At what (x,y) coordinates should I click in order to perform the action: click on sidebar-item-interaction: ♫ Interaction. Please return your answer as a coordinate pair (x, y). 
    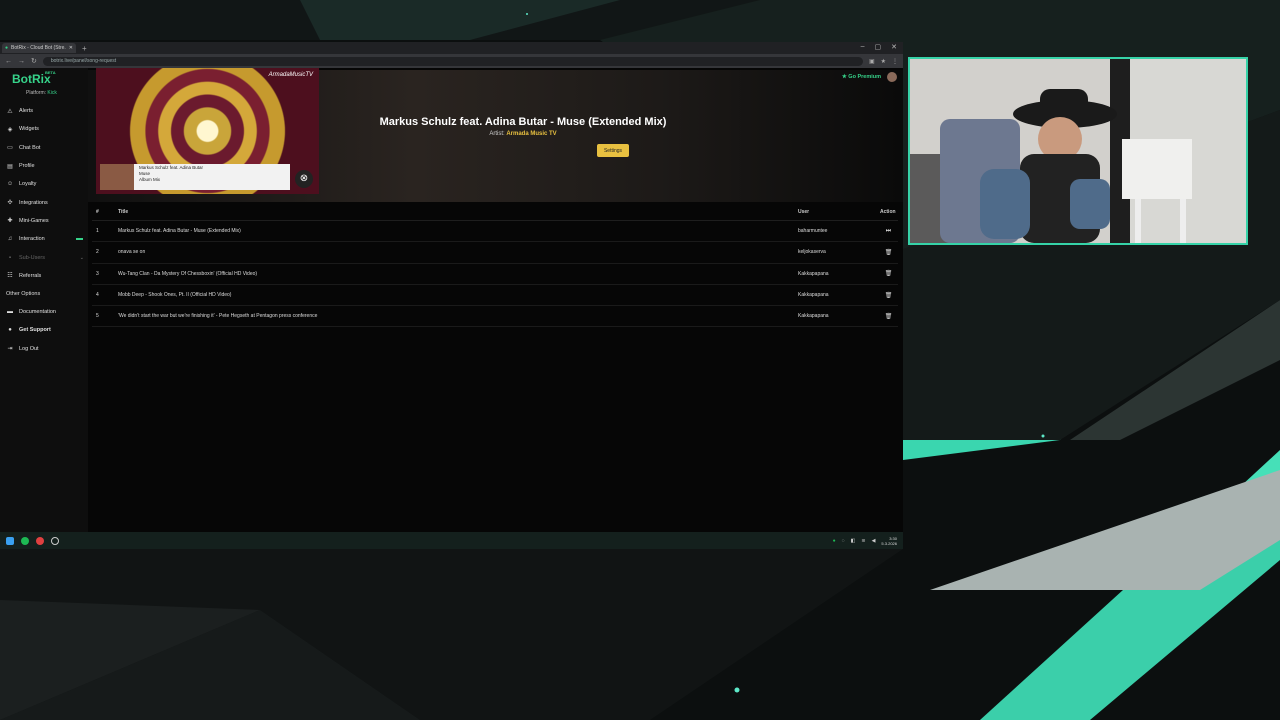
    Looking at the image, I should click on (44, 239).